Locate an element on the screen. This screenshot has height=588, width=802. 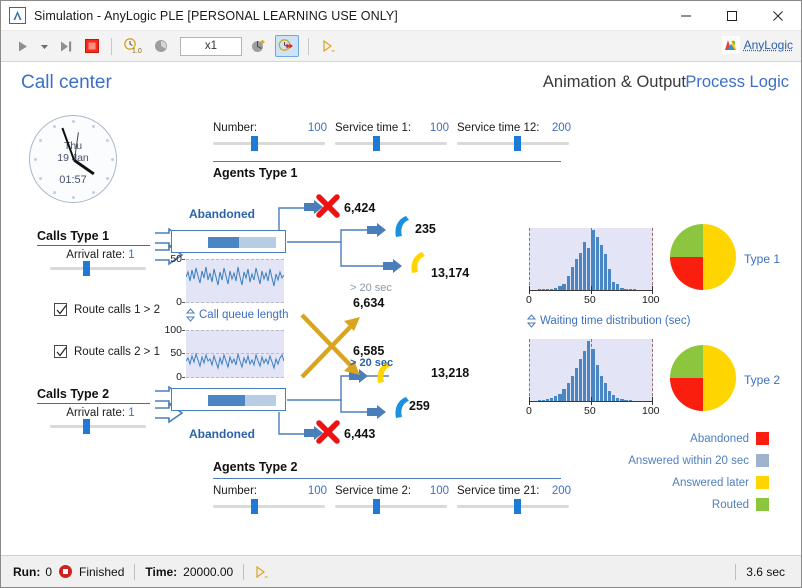
slider-calls1-arrival-rate is located at coordinates (98, 268).